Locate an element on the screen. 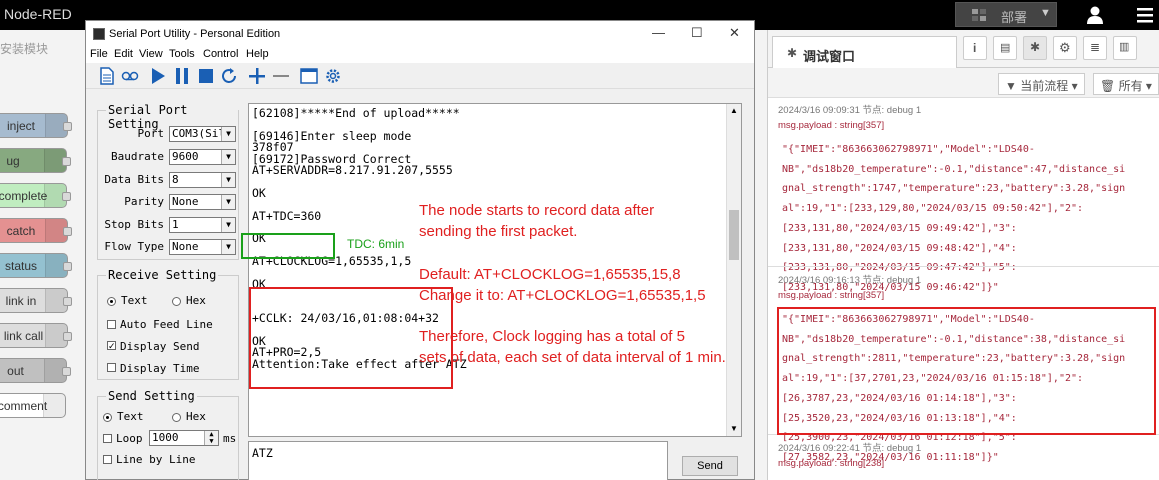 This screenshot has height=480, width=1159. new-document-icon is located at coordinates (107, 76).